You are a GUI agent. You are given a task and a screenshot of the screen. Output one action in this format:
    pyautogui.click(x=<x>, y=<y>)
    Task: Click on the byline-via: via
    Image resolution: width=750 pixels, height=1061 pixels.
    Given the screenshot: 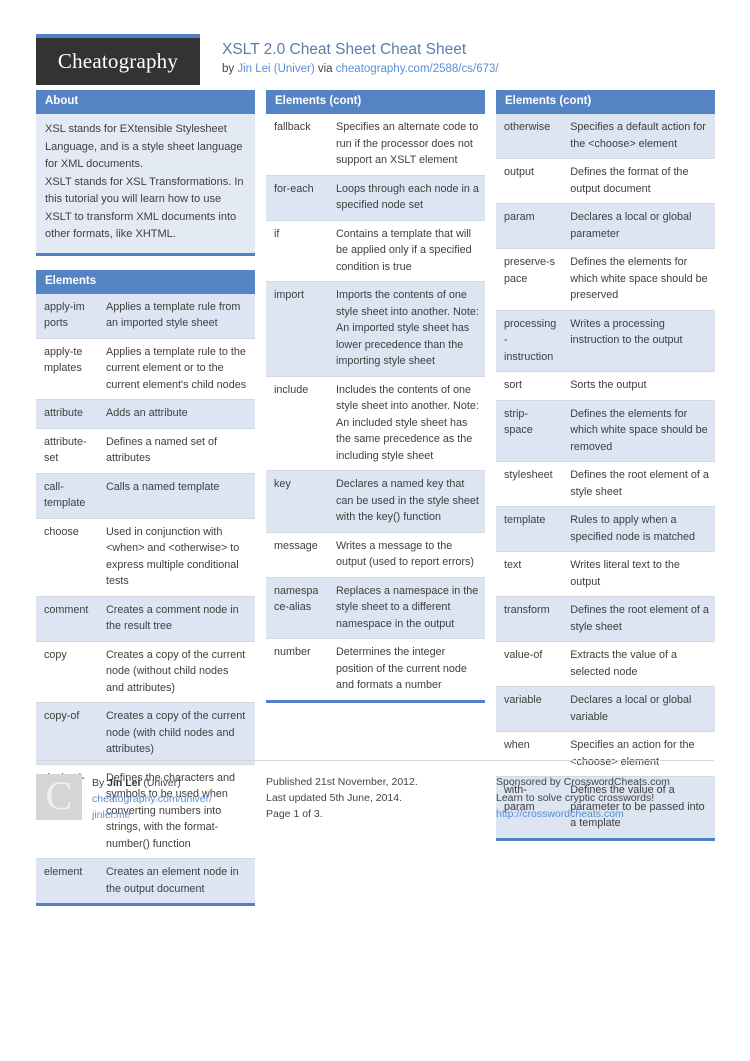 What is the action you would take?
    pyautogui.click(x=325, y=69)
    